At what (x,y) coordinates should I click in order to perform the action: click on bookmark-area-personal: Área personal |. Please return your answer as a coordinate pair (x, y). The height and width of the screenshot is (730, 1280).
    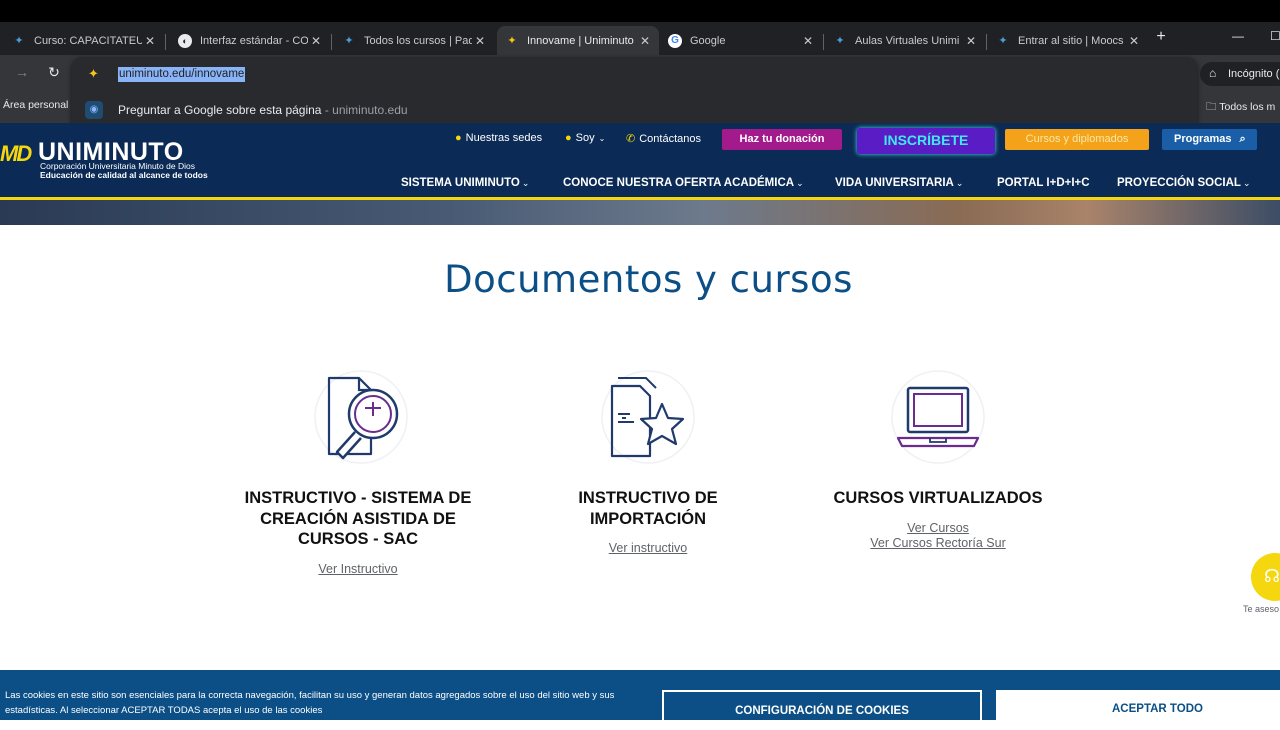
    Looking at the image, I should click on (38, 105).